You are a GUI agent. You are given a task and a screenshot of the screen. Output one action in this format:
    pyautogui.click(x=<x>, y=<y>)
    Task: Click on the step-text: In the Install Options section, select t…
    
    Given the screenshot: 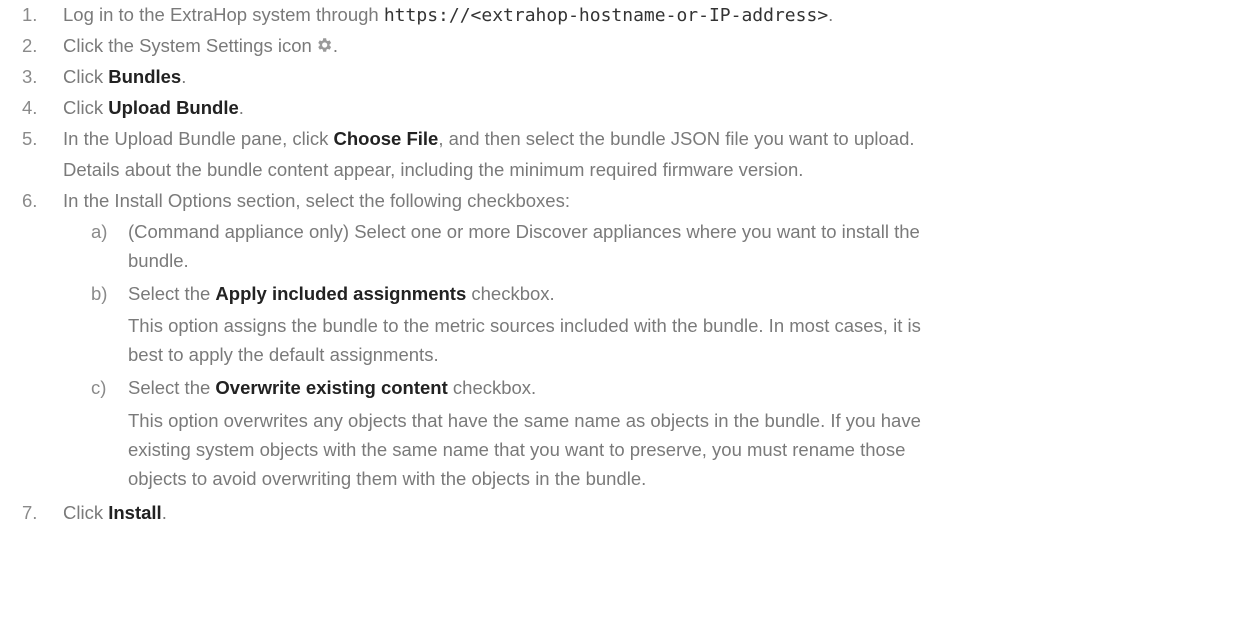 What is the action you would take?
    pyautogui.click(x=316, y=200)
    